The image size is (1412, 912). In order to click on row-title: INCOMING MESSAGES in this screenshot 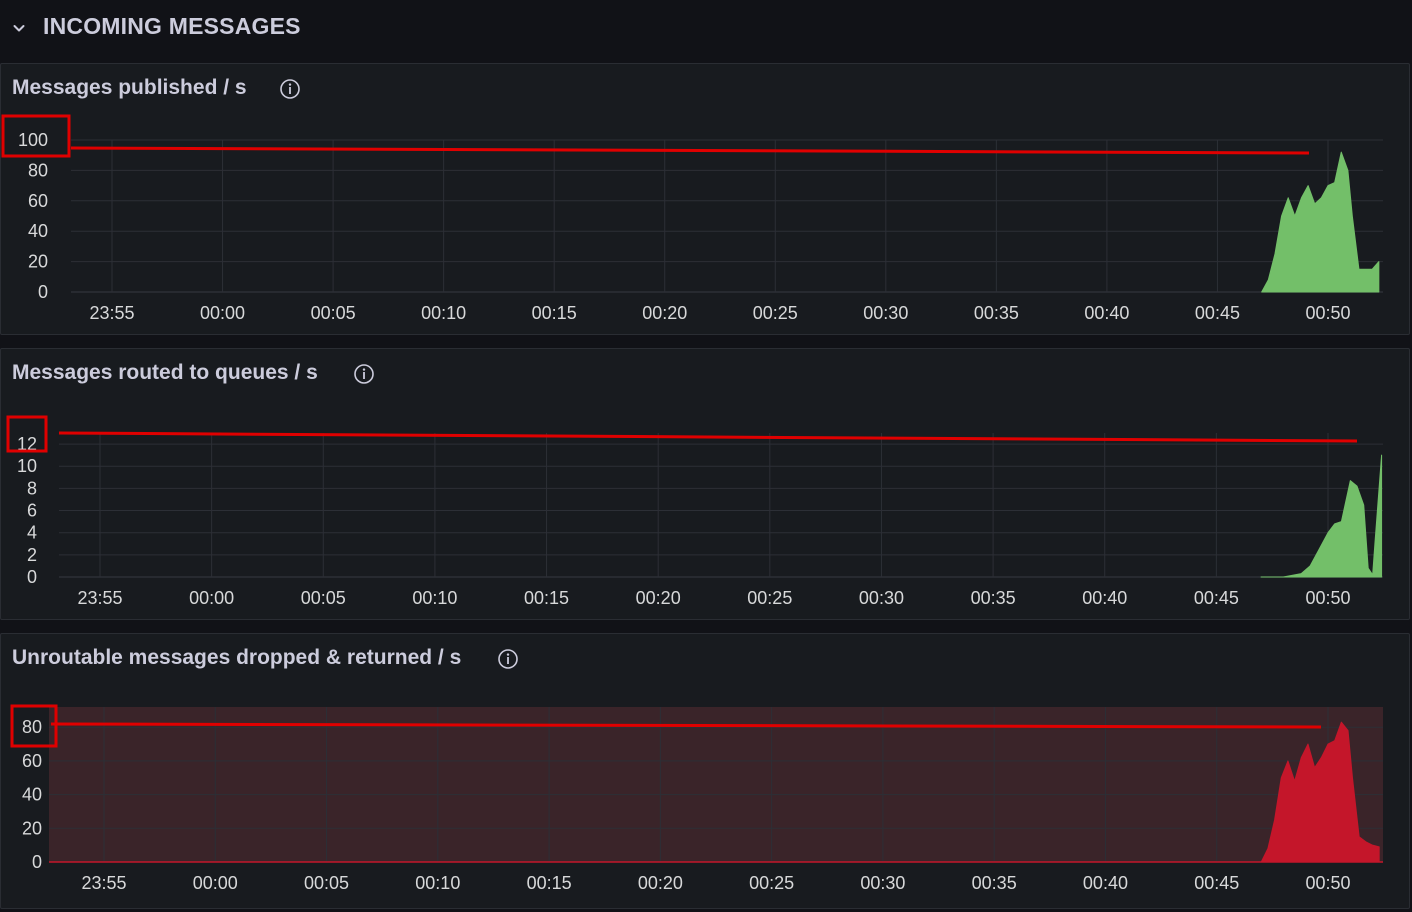, I will do `click(172, 26)`.